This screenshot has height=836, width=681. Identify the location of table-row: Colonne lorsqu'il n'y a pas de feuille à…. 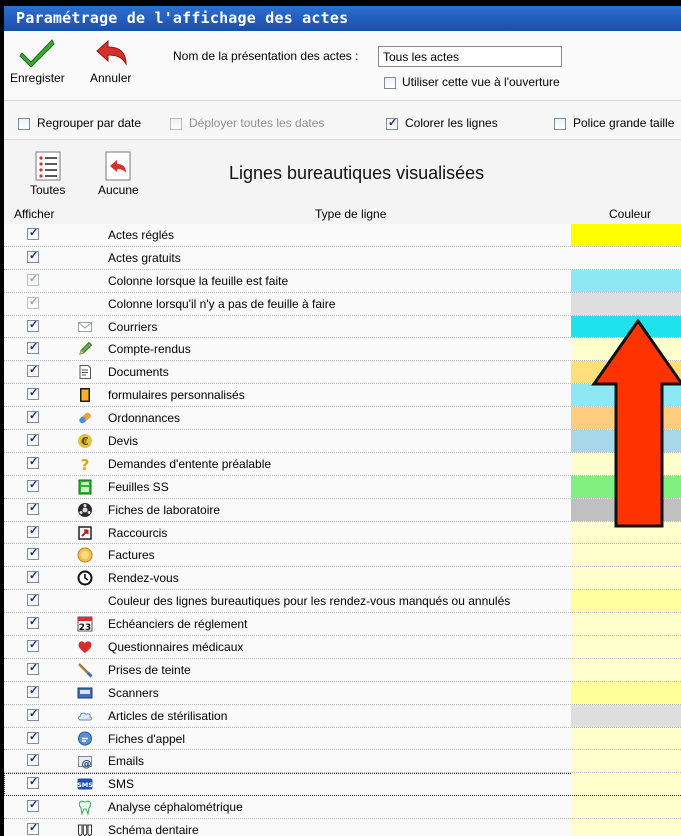
(342, 304).